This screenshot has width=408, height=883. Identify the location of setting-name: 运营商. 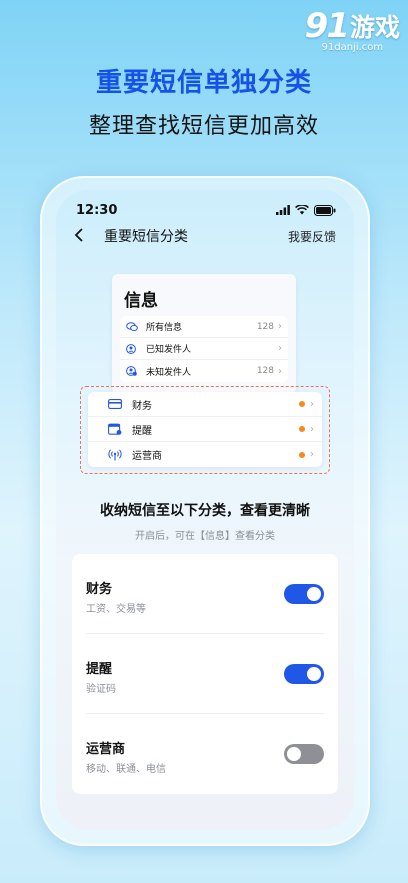
(106, 749).